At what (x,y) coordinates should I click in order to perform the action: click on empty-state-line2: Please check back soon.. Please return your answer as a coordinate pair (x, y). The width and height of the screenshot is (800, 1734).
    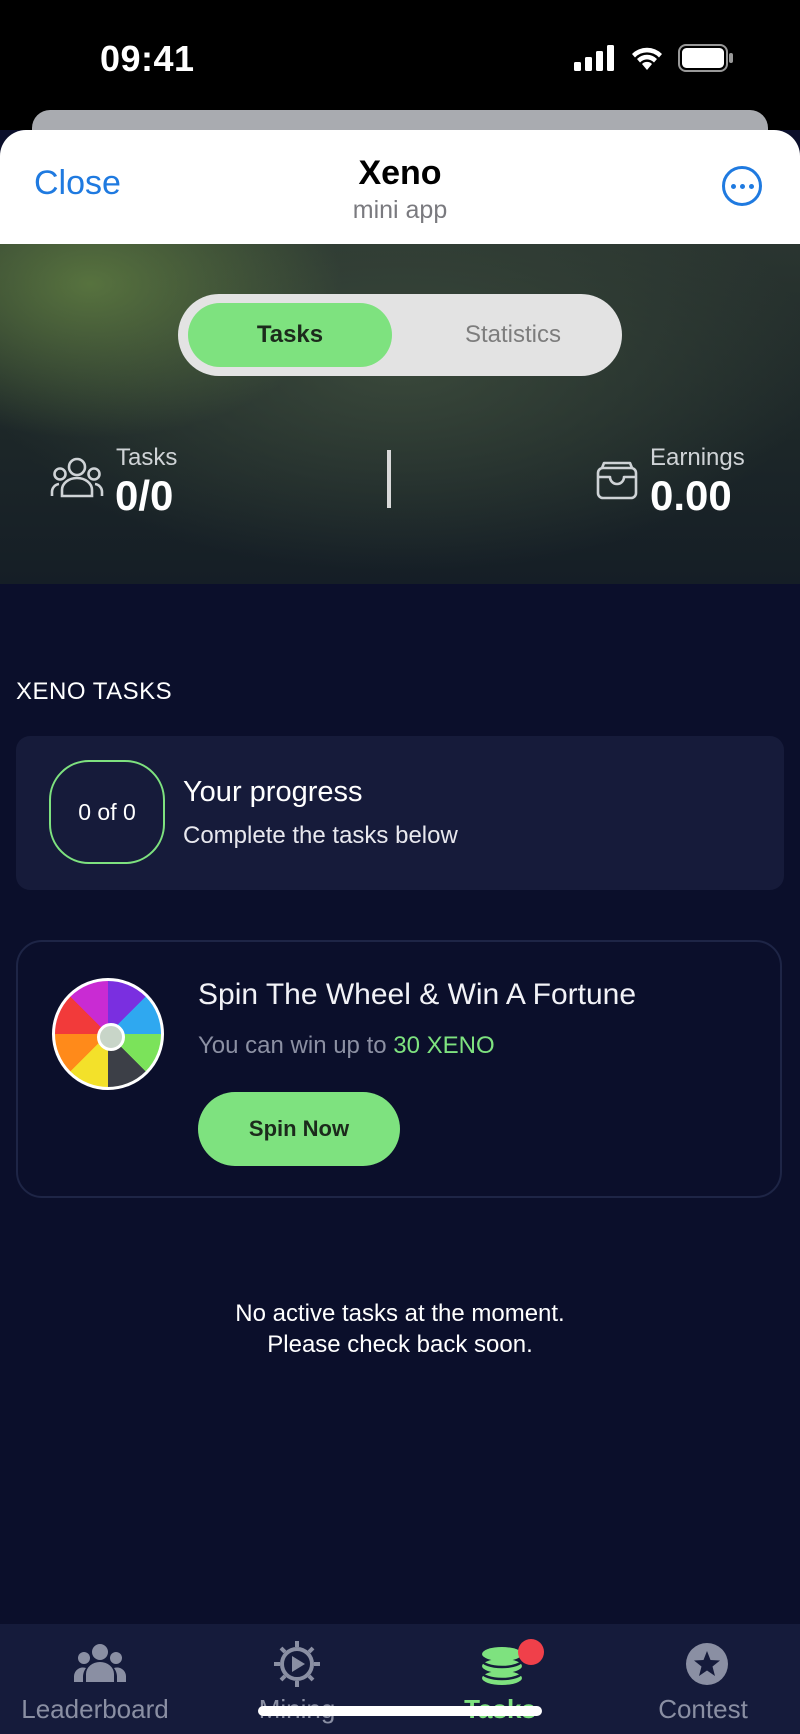
    Looking at the image, I should click on (400, 1344).